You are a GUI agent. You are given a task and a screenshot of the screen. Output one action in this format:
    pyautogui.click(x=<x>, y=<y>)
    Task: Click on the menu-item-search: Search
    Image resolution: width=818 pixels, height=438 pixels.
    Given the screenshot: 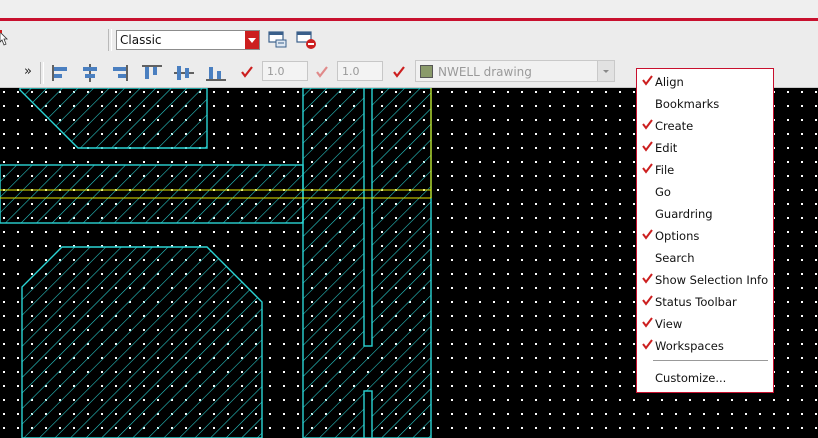 What is the action you would take?
    pyautogui.click(x=705, y=258)
    